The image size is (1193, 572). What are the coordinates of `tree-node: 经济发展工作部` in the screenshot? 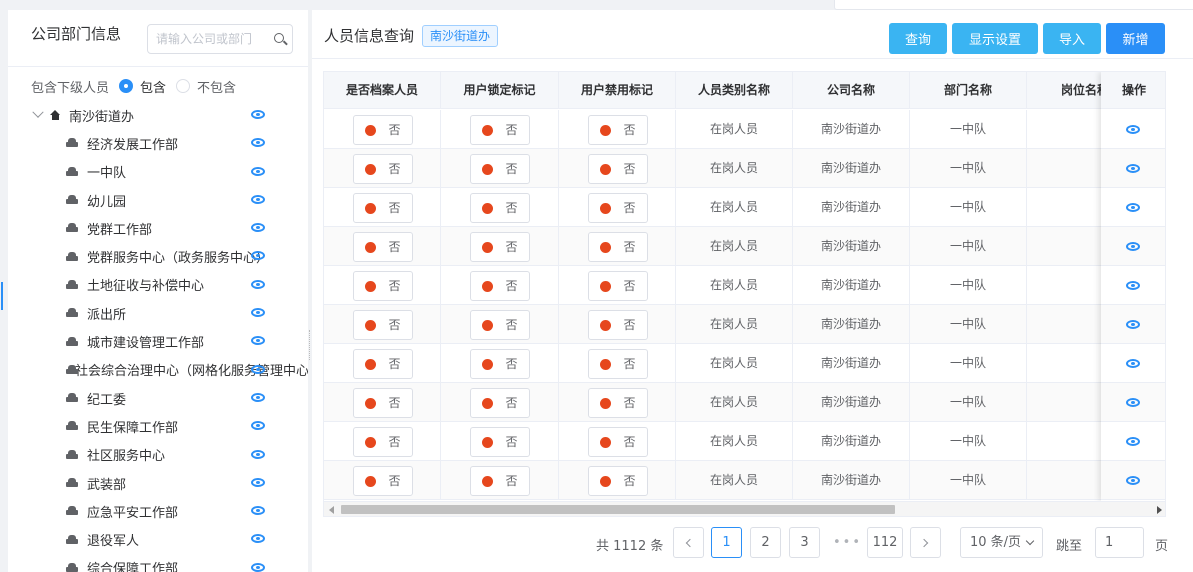 It's located at (158, 143).